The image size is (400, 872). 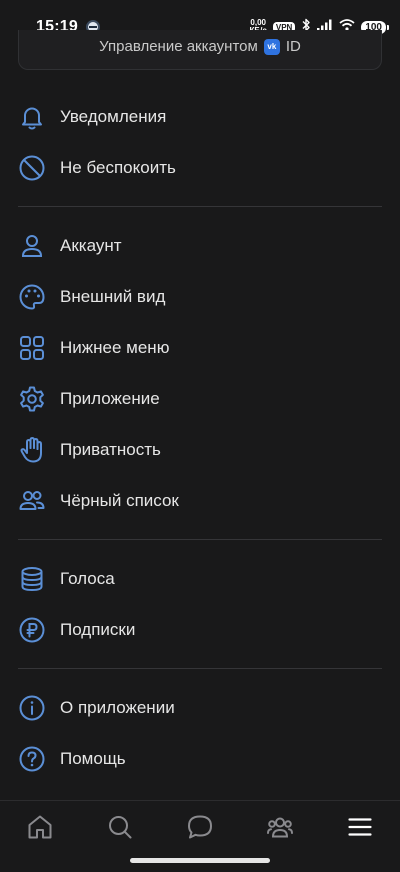 I want to click on menu-item-appearance: Внешний вид, so click(x=200, y=296).